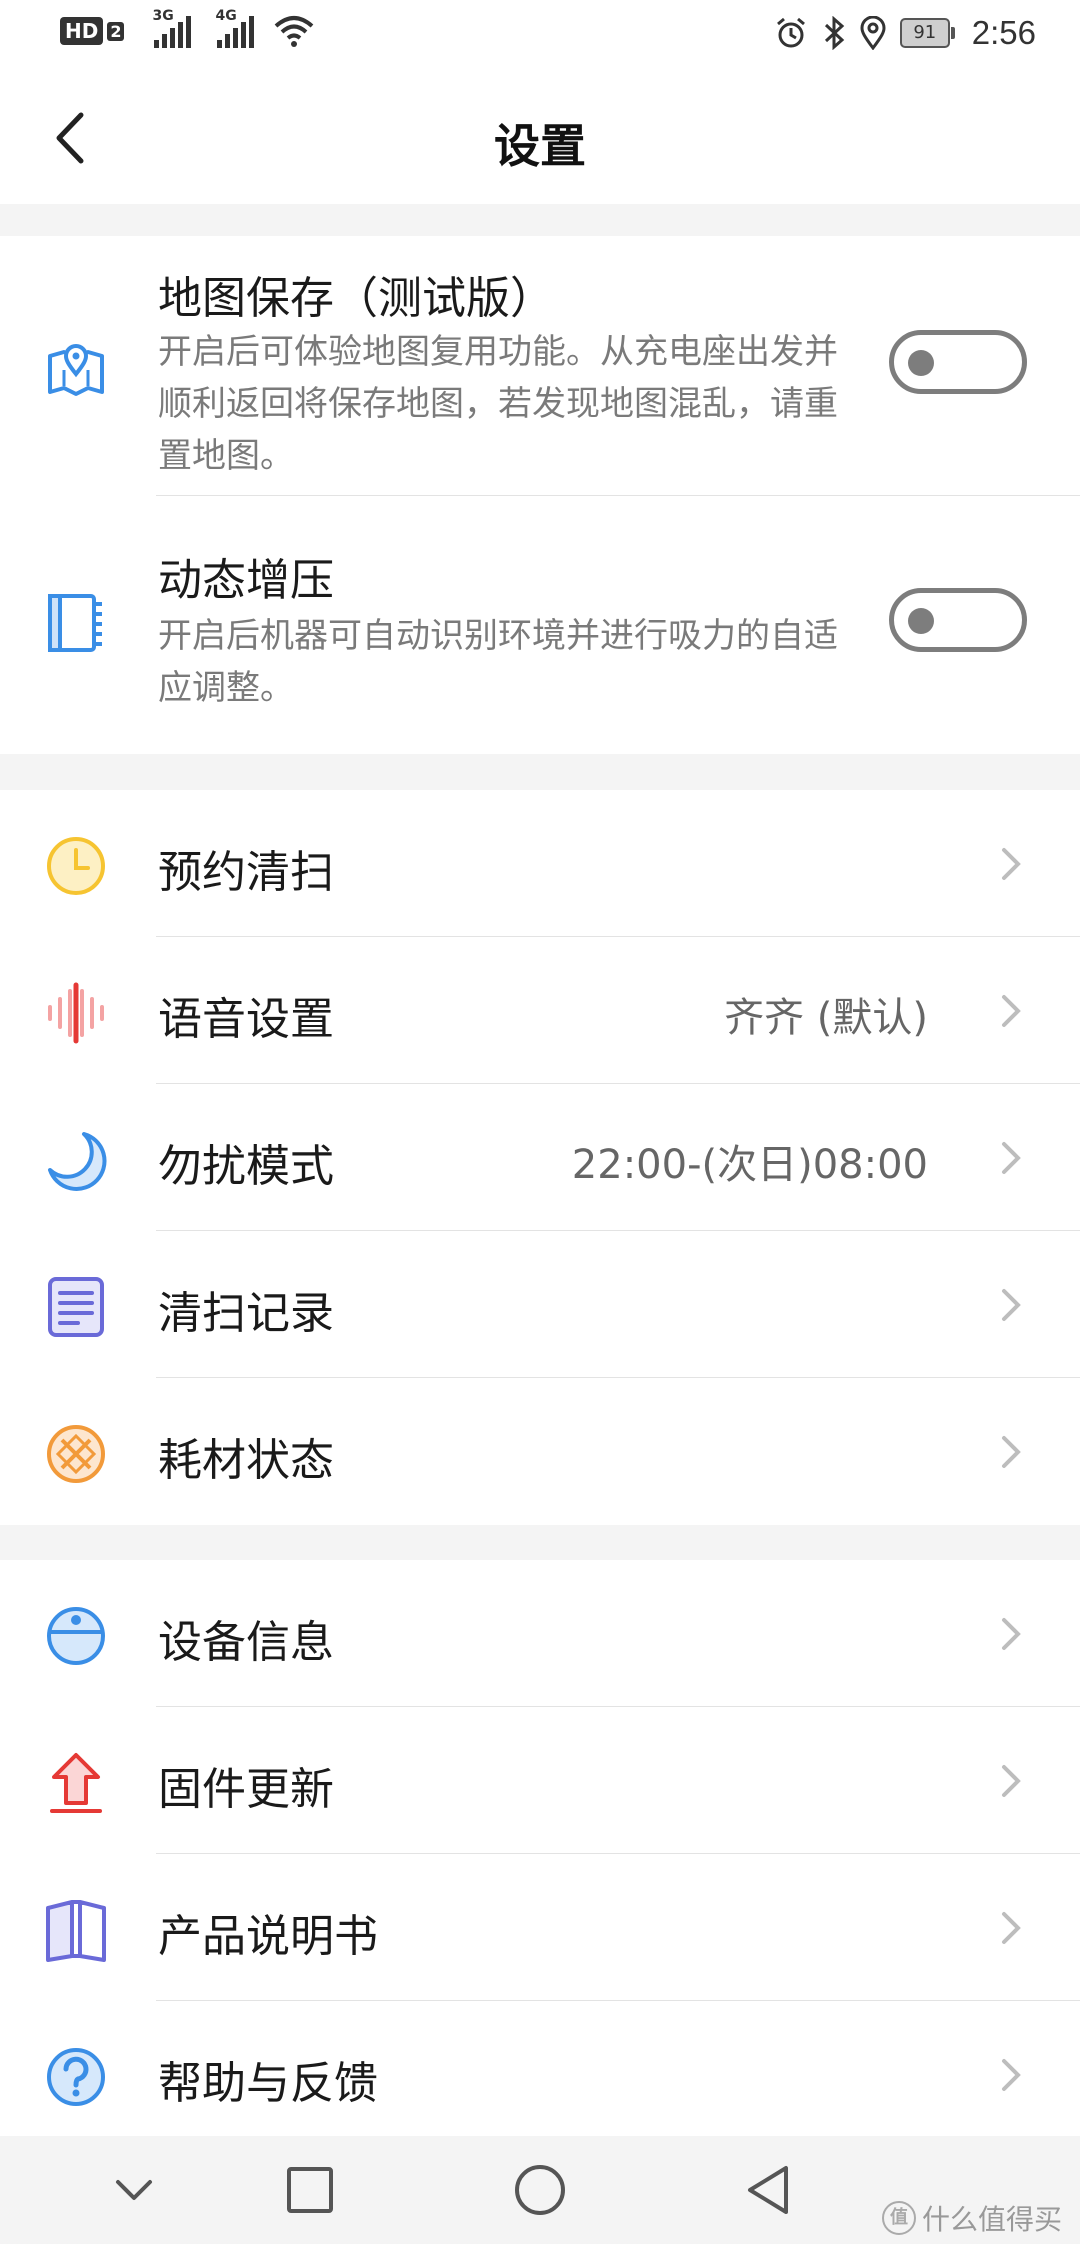  Describe the element at coordinates (826, 1018) in the screenshot. I see `menu-item-value: 齐齐 (默认)` at that location.